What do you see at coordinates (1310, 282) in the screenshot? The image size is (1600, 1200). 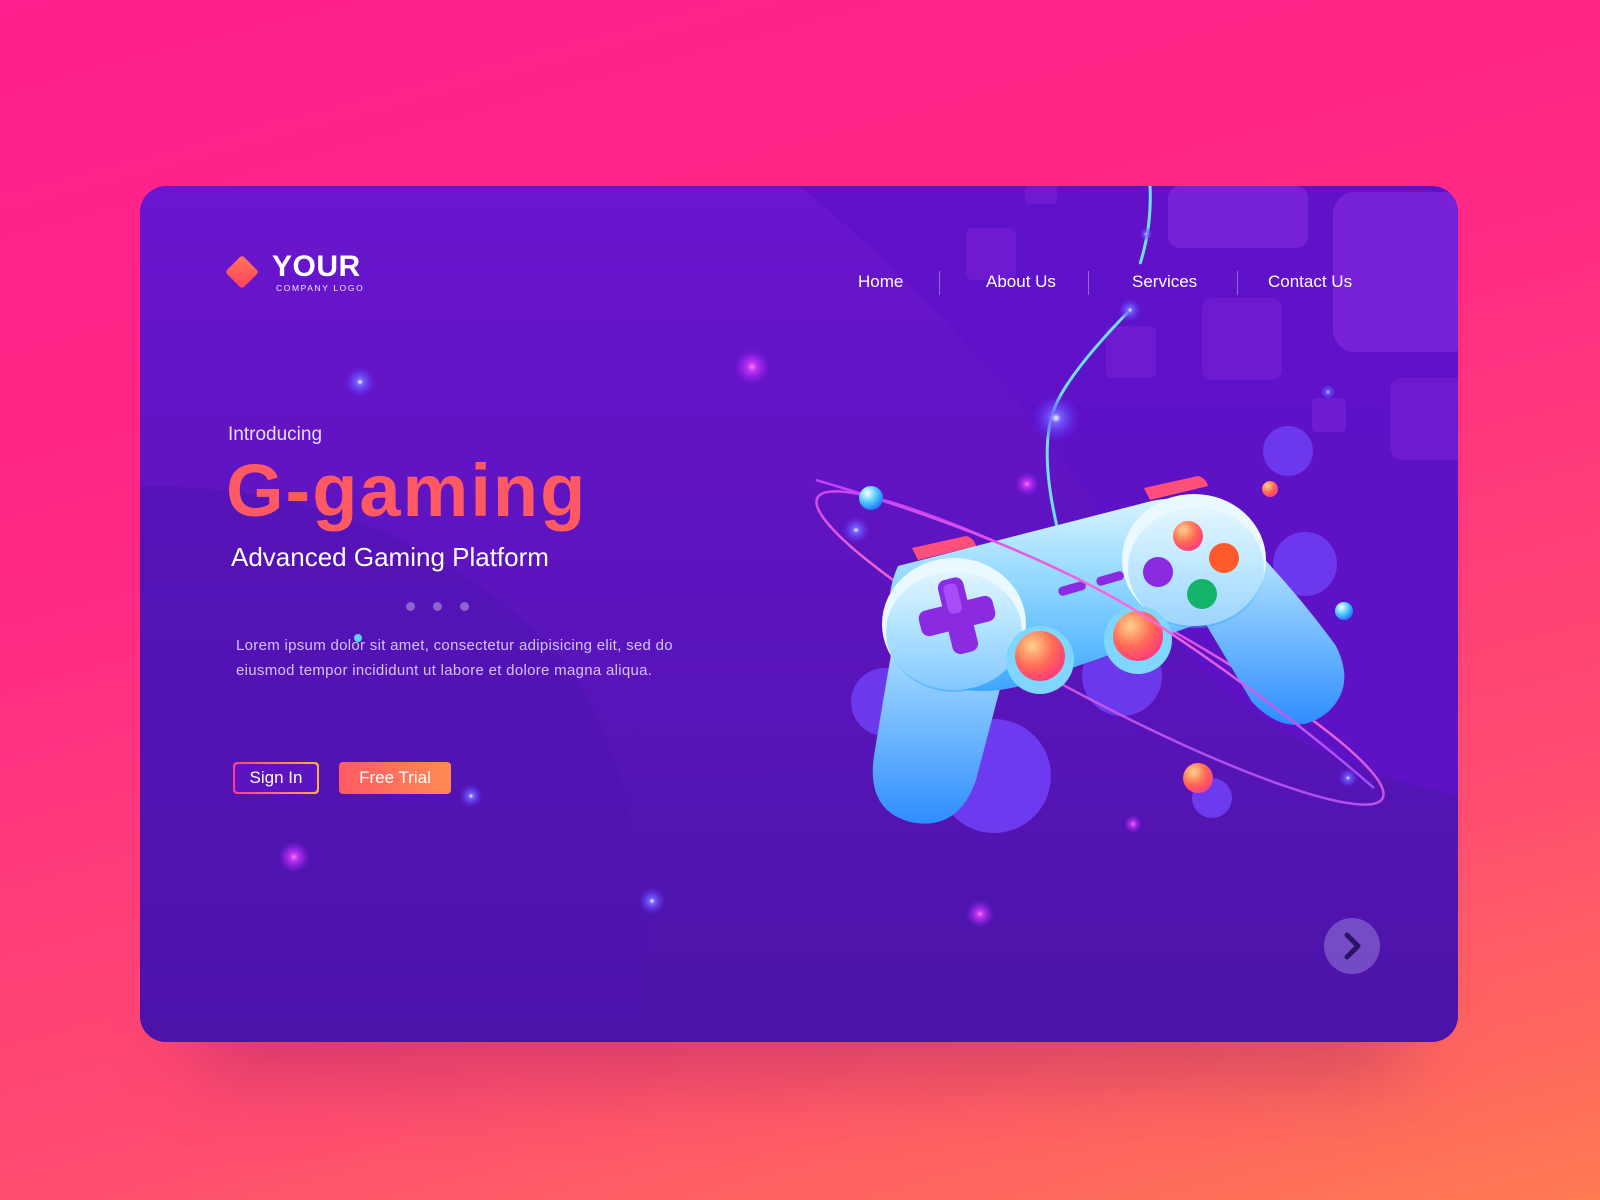 I see `nav-item-contact: Contact Us` at bounding box center [1310, 282].